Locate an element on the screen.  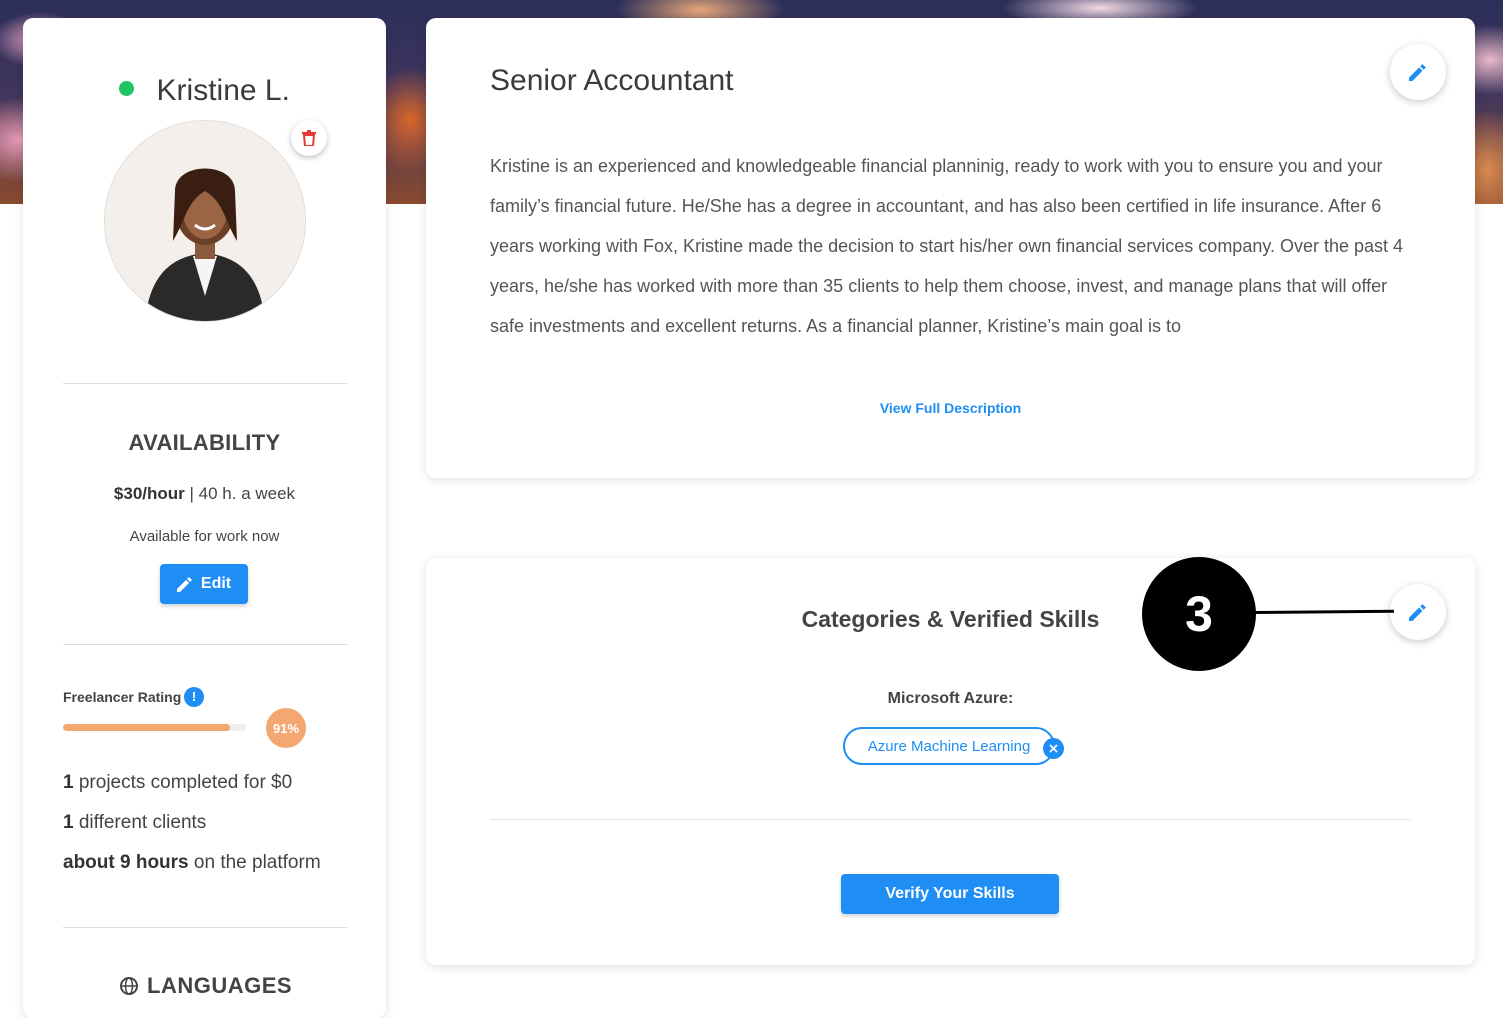
stat-projects: 1 projects completed for $0 is located at coordinates (177, 783).